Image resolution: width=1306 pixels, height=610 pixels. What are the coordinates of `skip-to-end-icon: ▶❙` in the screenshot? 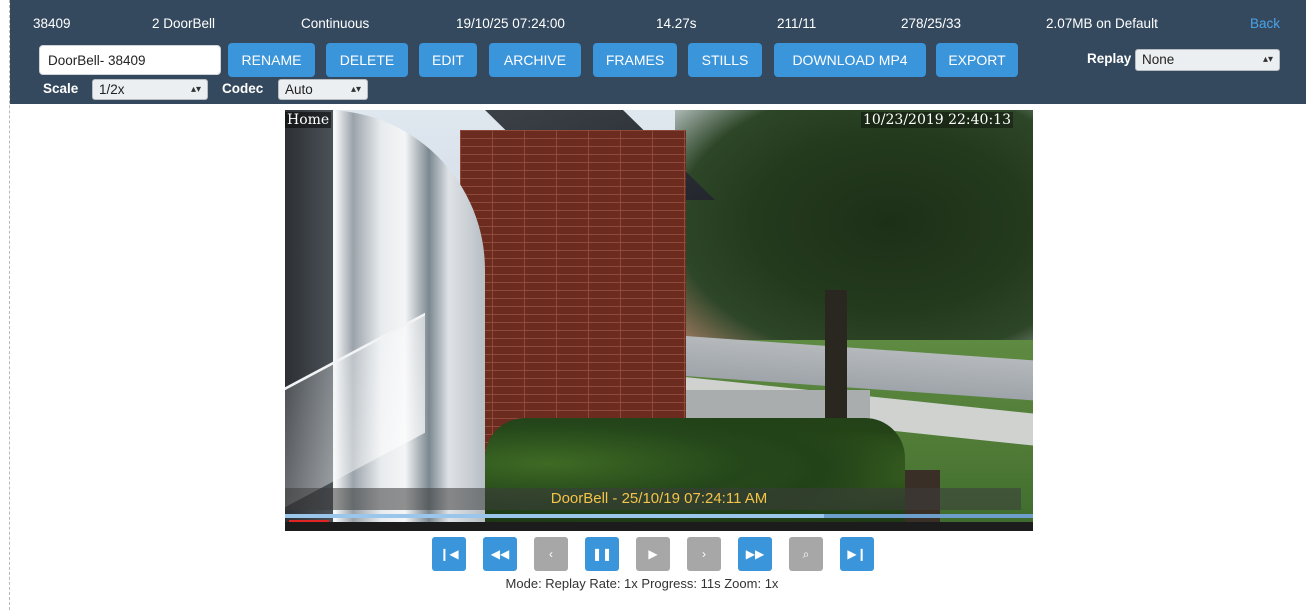 It's located at (857, 554).